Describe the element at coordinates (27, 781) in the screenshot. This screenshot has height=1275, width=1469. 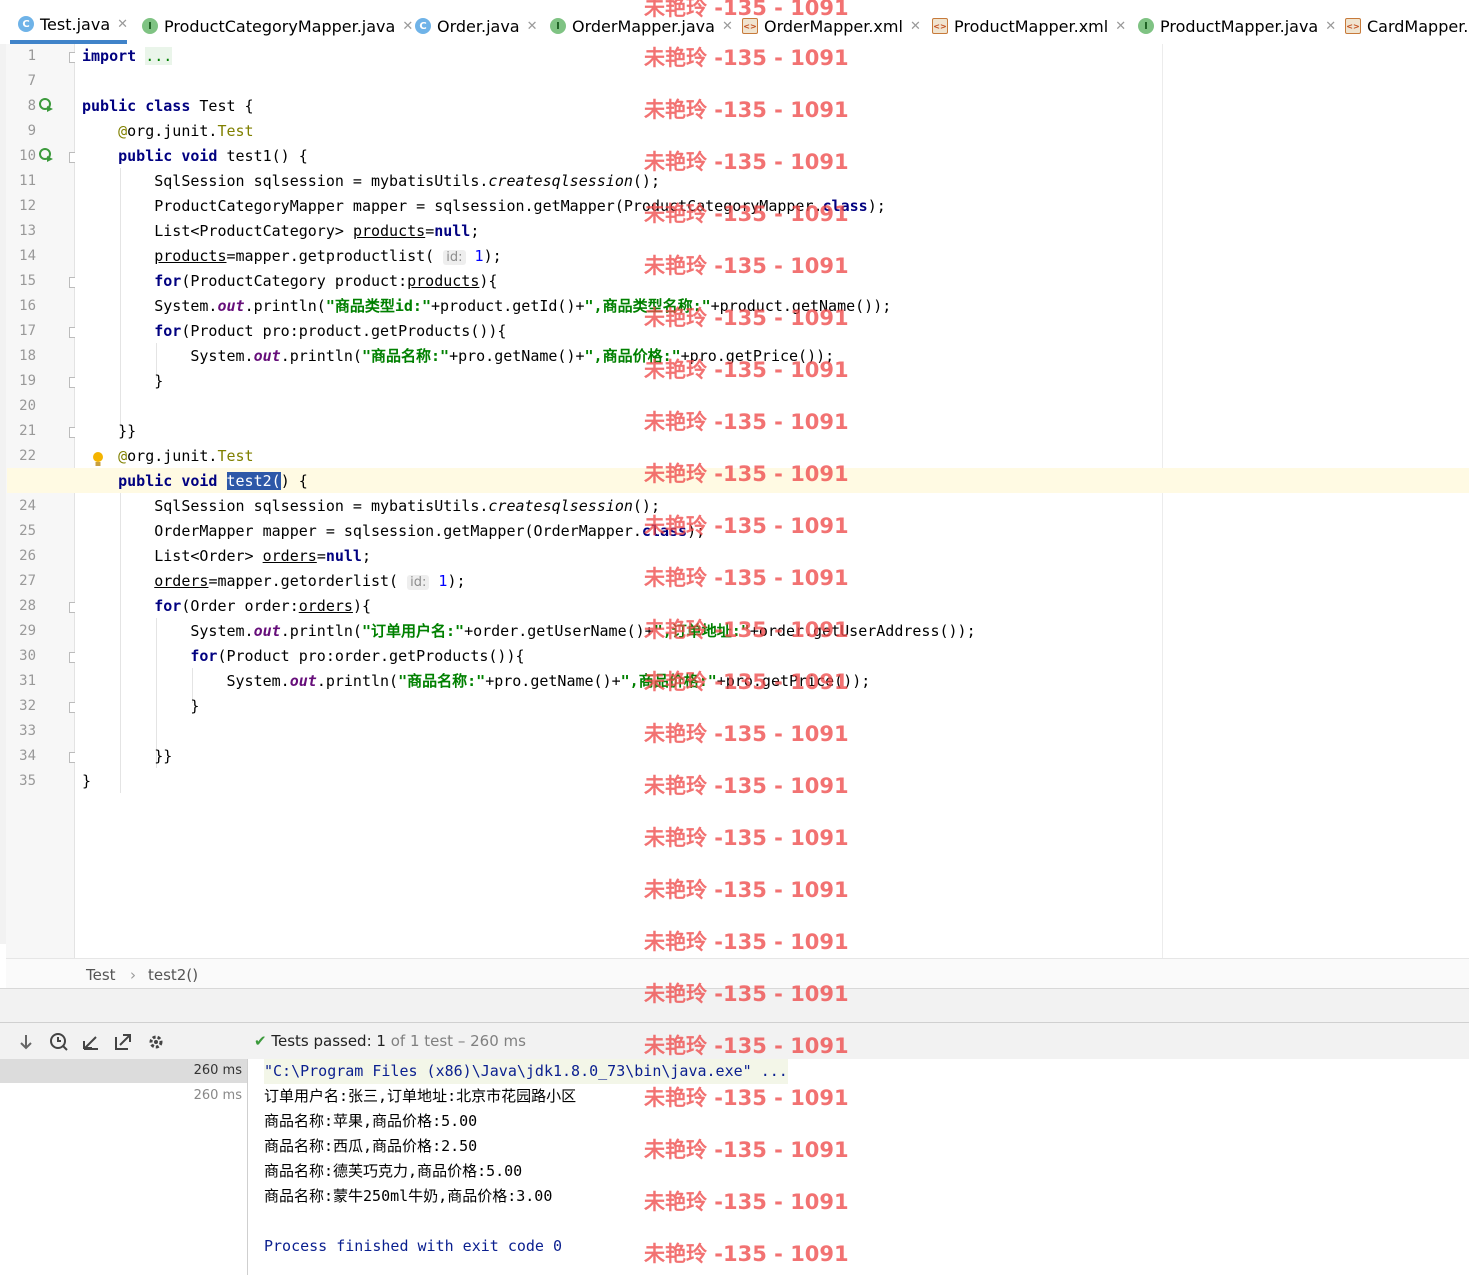
I see `line-number: 35` at that location.